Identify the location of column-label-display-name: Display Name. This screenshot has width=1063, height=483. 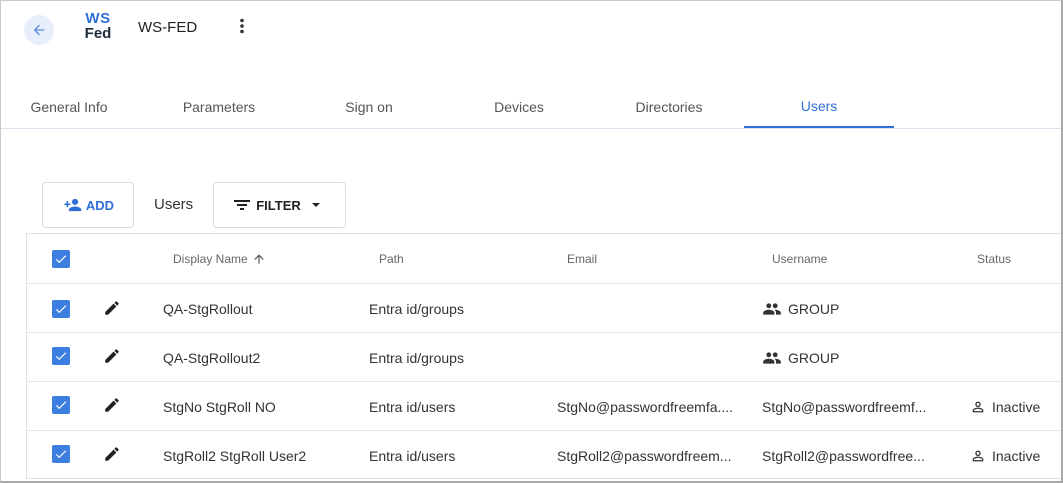
(210, 259).